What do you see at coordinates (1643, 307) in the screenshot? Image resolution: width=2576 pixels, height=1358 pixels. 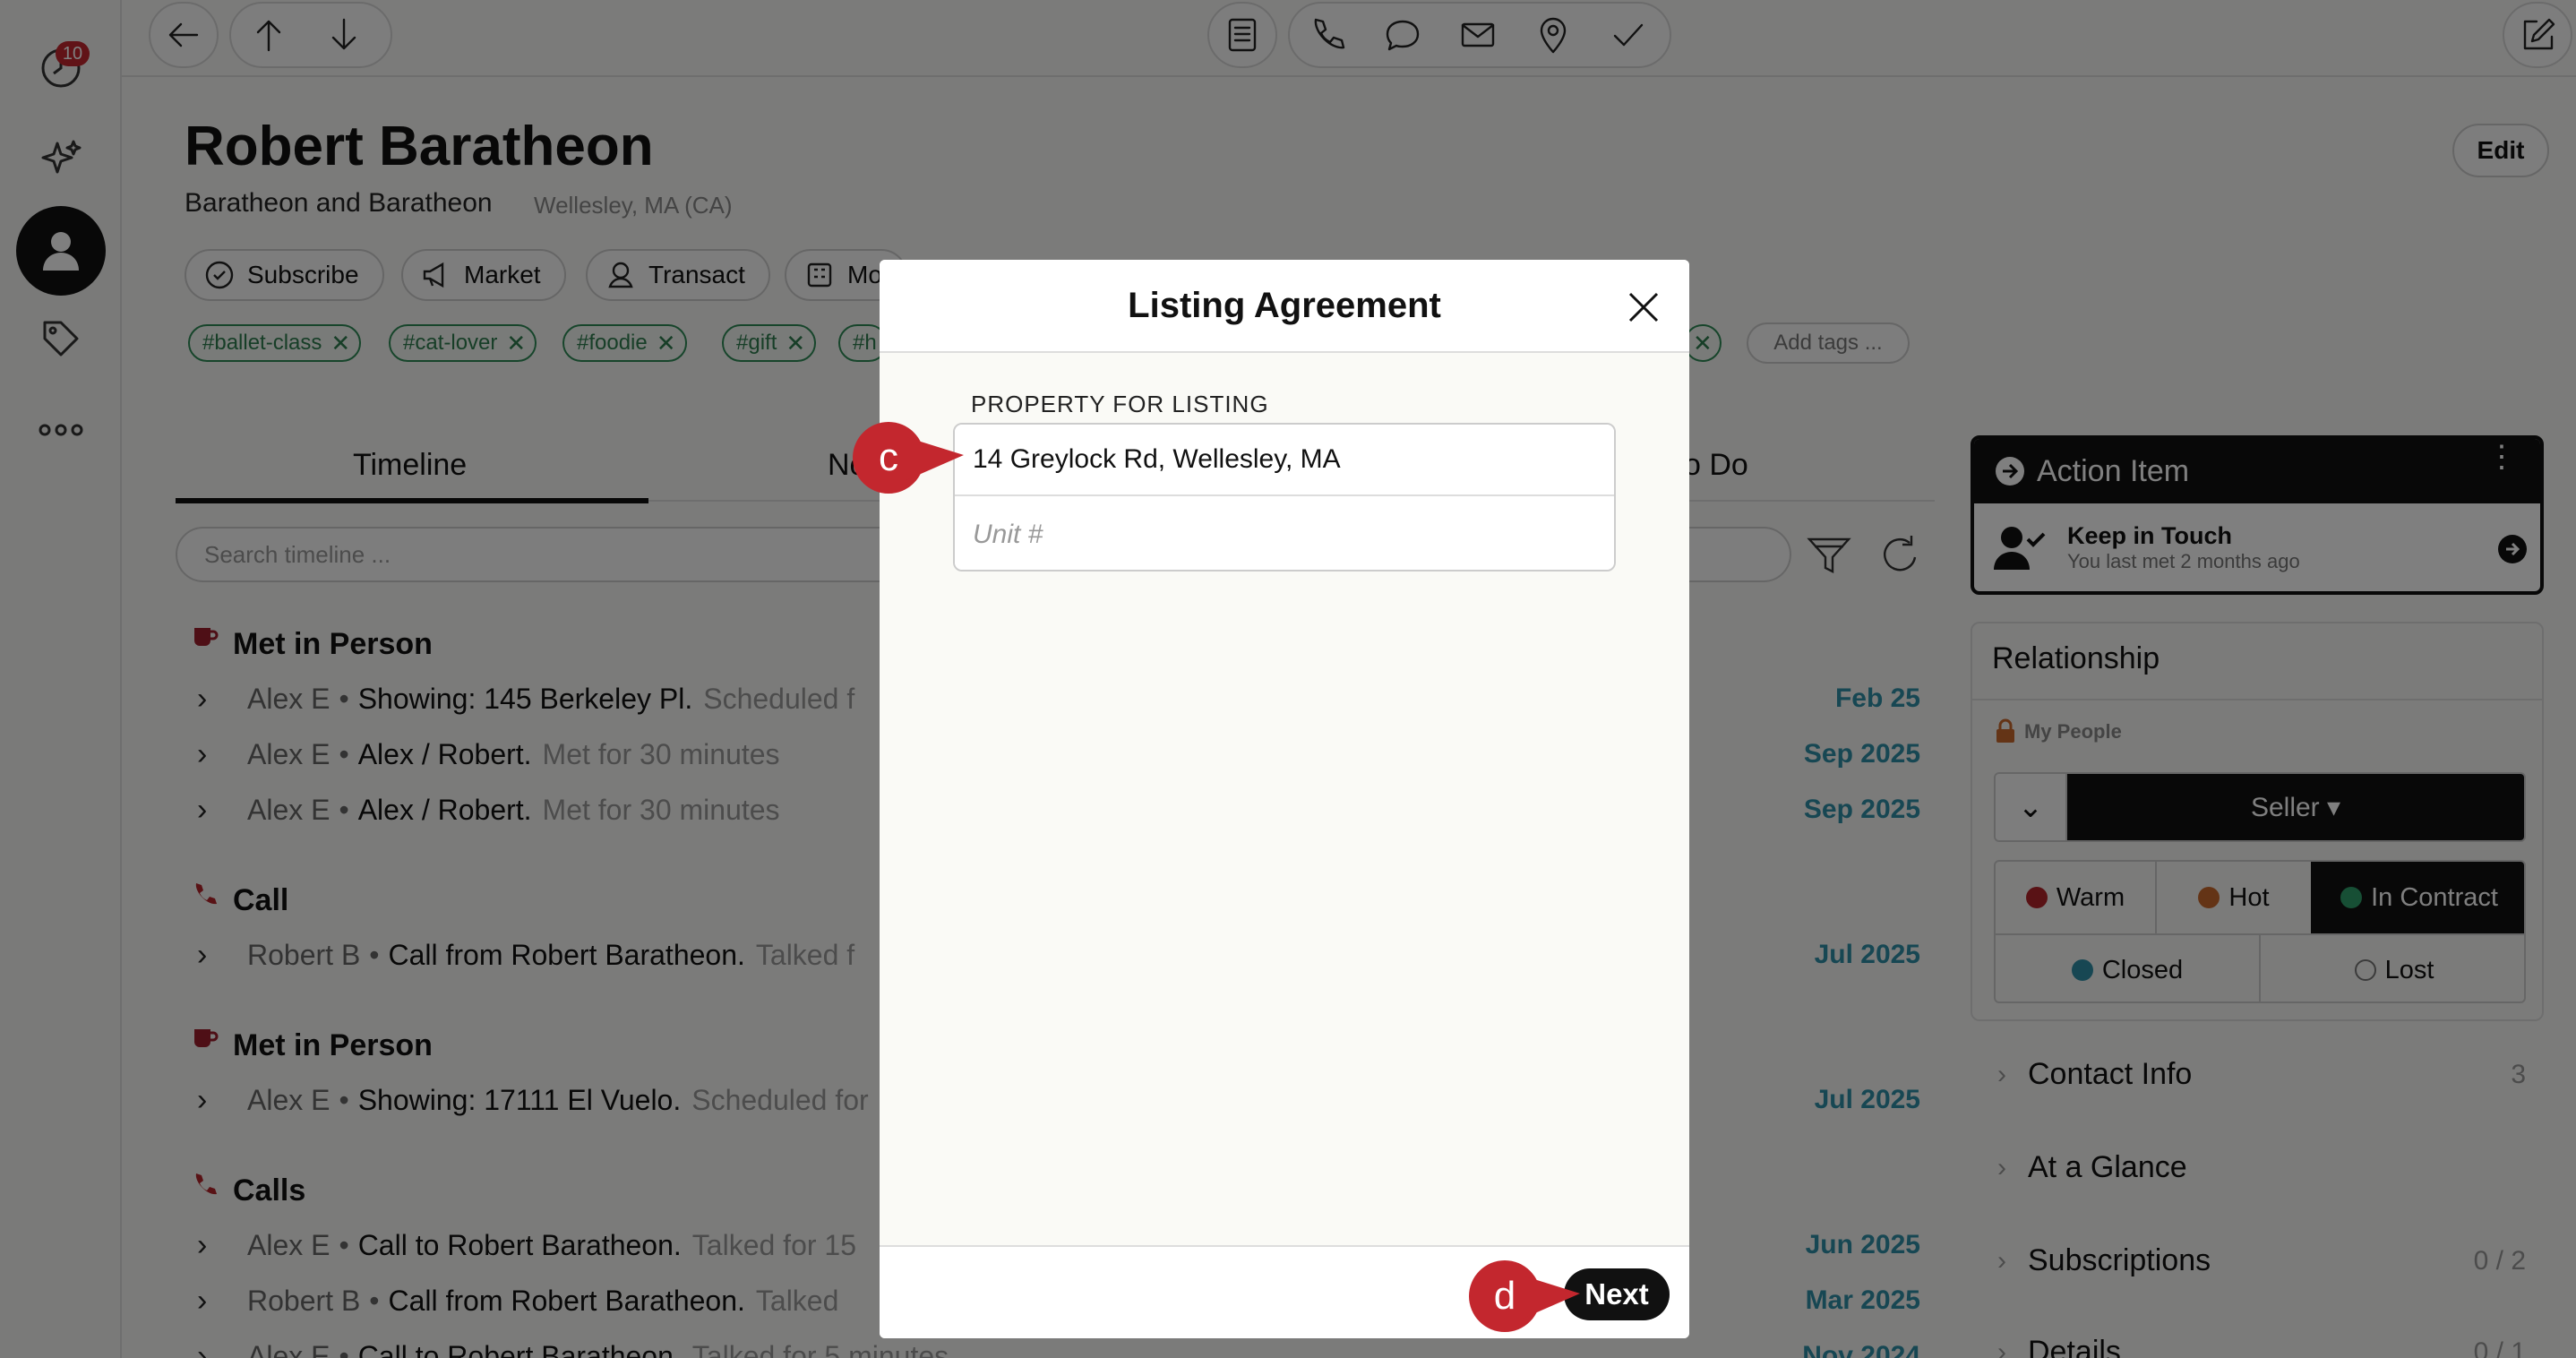 I see `close-icon` at bounding box center [1643, 307].